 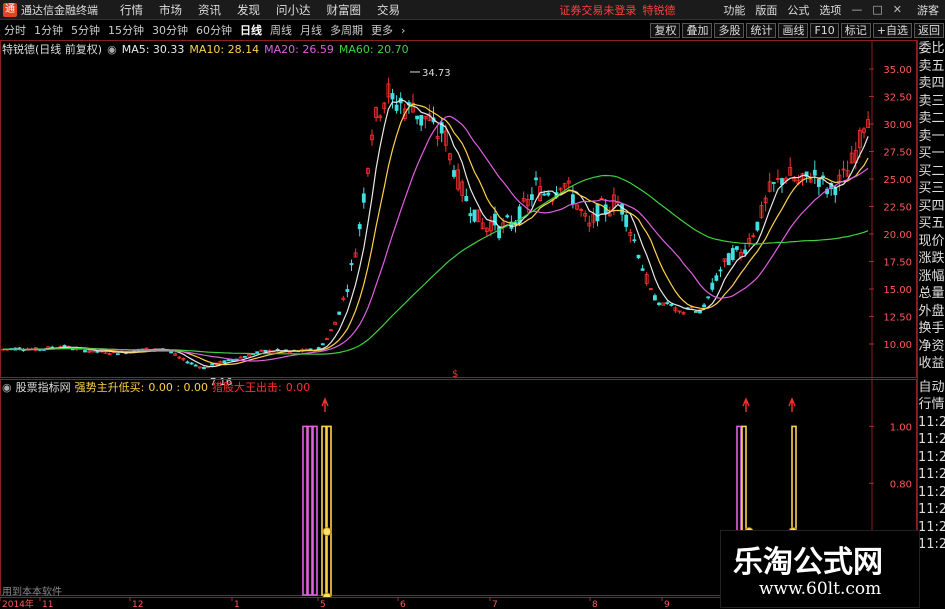 What do you see at coordinates (729, 30) in the screenshot?
I see `multi-stock-button: 多股` at bounding box center [729, 30].